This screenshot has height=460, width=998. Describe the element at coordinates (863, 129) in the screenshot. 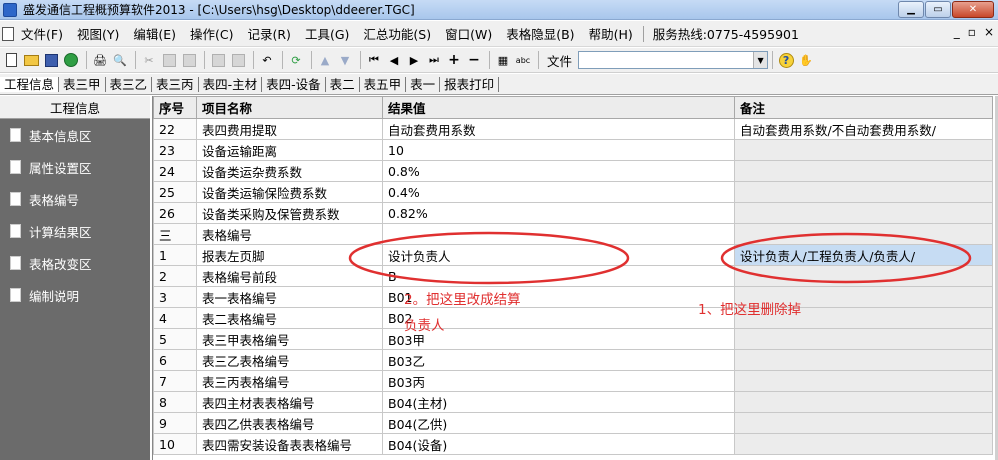

I see `note-cell: 自动套费用系数/不自动套费用系数/` at that location.